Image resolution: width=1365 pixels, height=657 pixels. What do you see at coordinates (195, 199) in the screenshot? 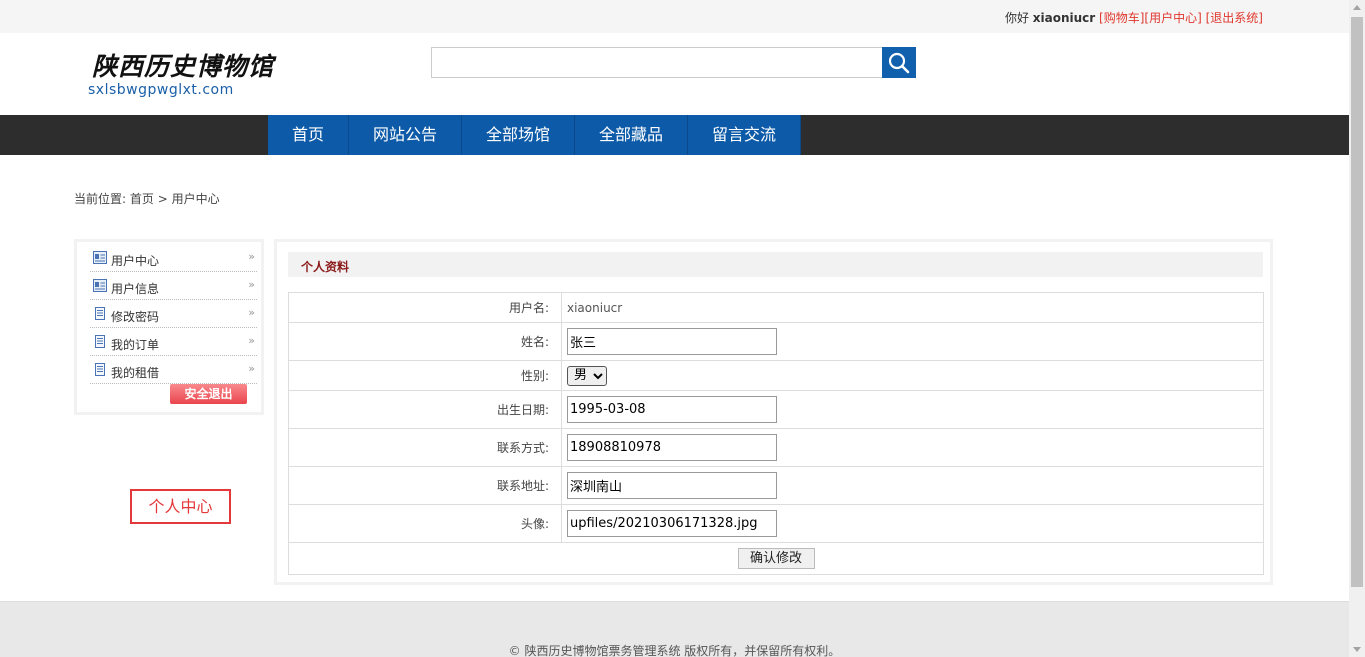
I see `breadcrumb-current: 用户中心` at bounding box center [195, 199].